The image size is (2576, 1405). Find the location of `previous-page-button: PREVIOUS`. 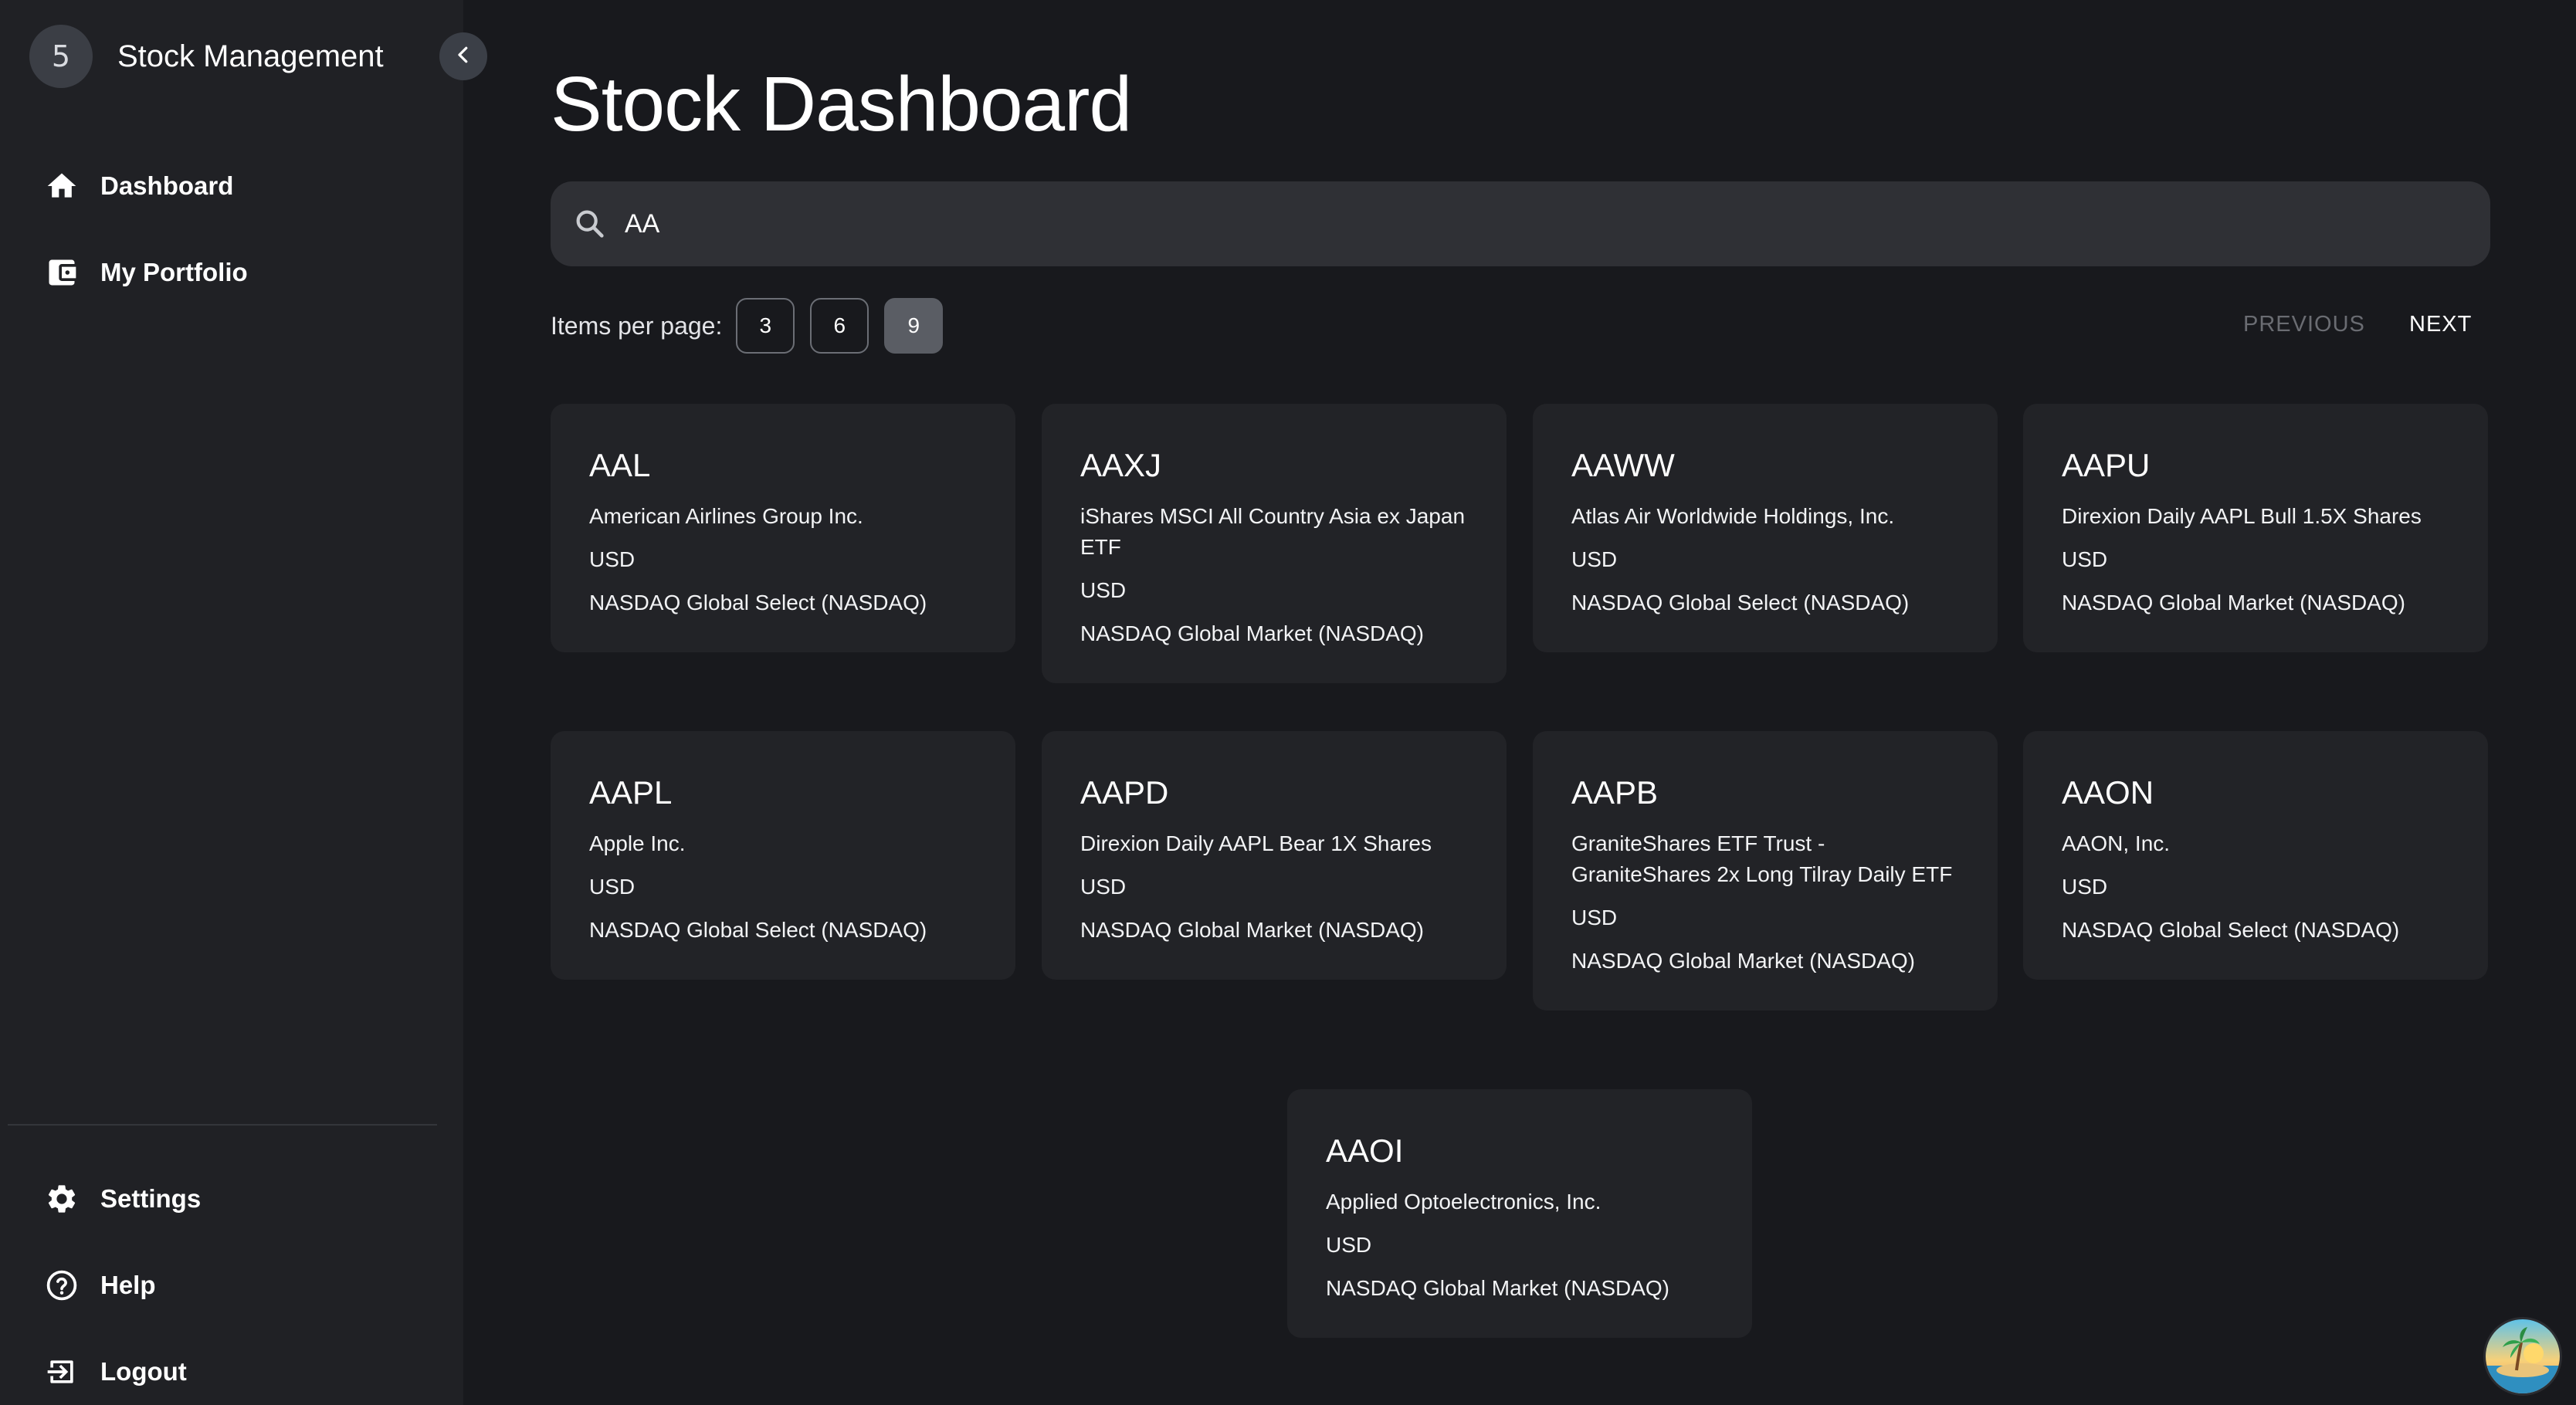

previous-page-button: PREVIOUS is located at coordinates (2304, 325).